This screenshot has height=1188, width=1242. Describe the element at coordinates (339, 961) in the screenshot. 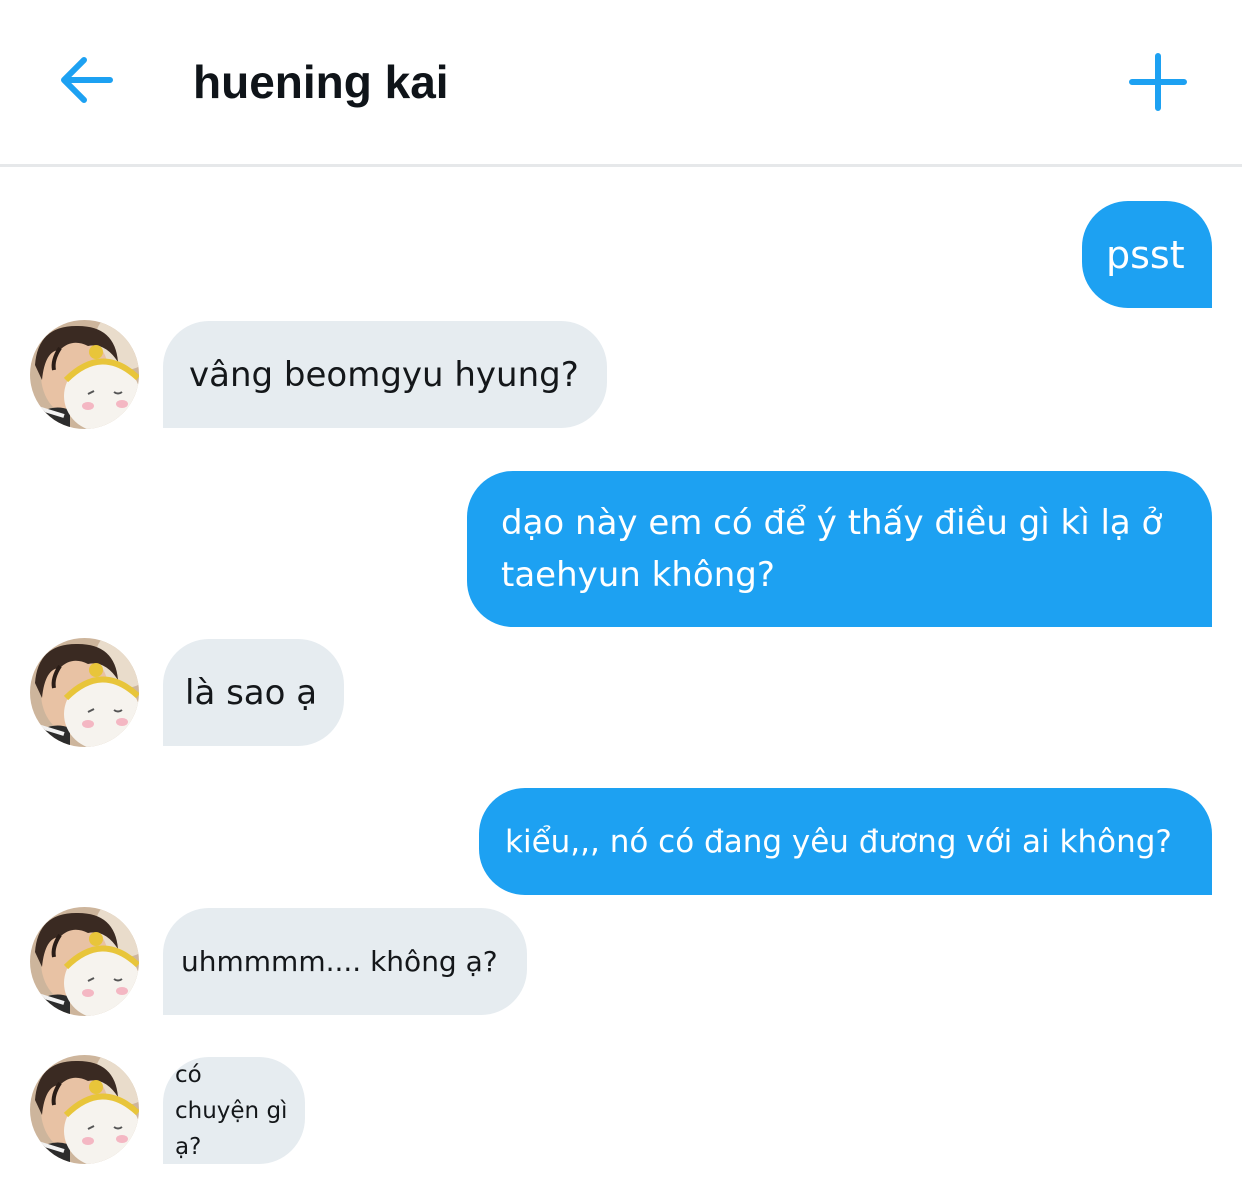

I see `message-text: uhmmmm.... không ạ?` at that location.